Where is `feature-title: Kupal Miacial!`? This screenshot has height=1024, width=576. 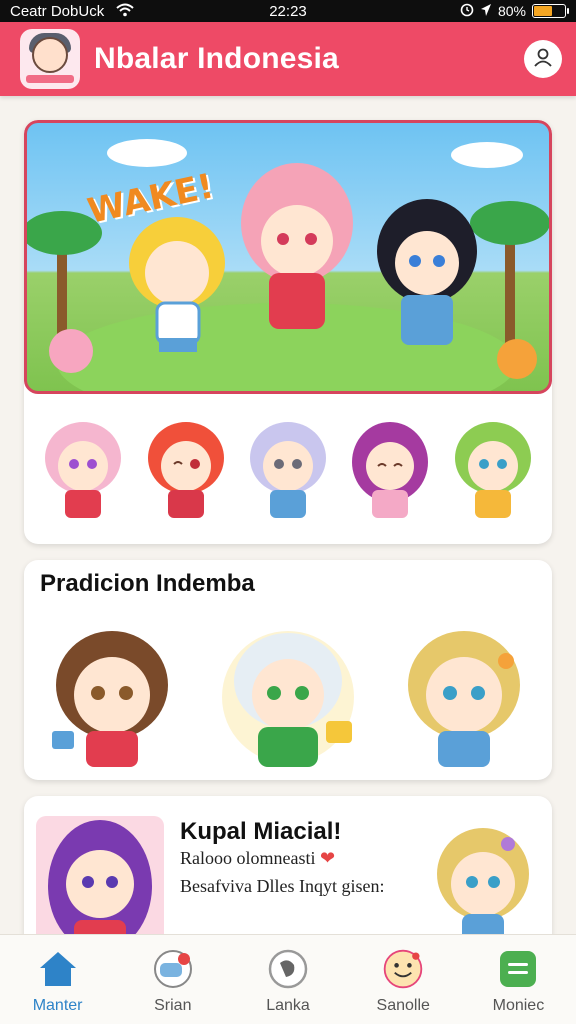 feature-title: Kupal Miacial! is located at coordinates (261, 831).